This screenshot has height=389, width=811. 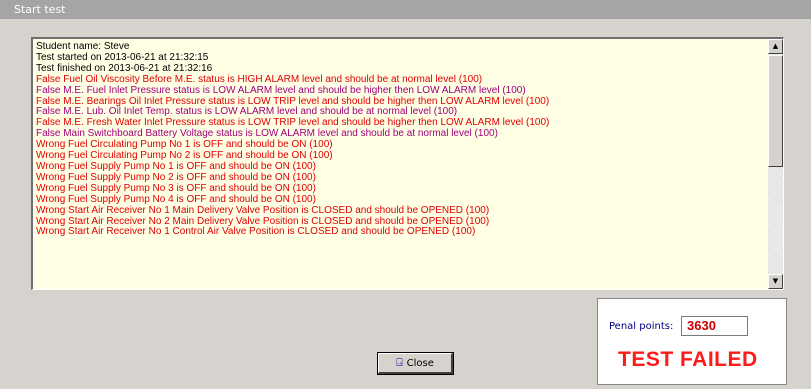 I want to click on close-button: ⍈ Close, so click(x=415, y=363).